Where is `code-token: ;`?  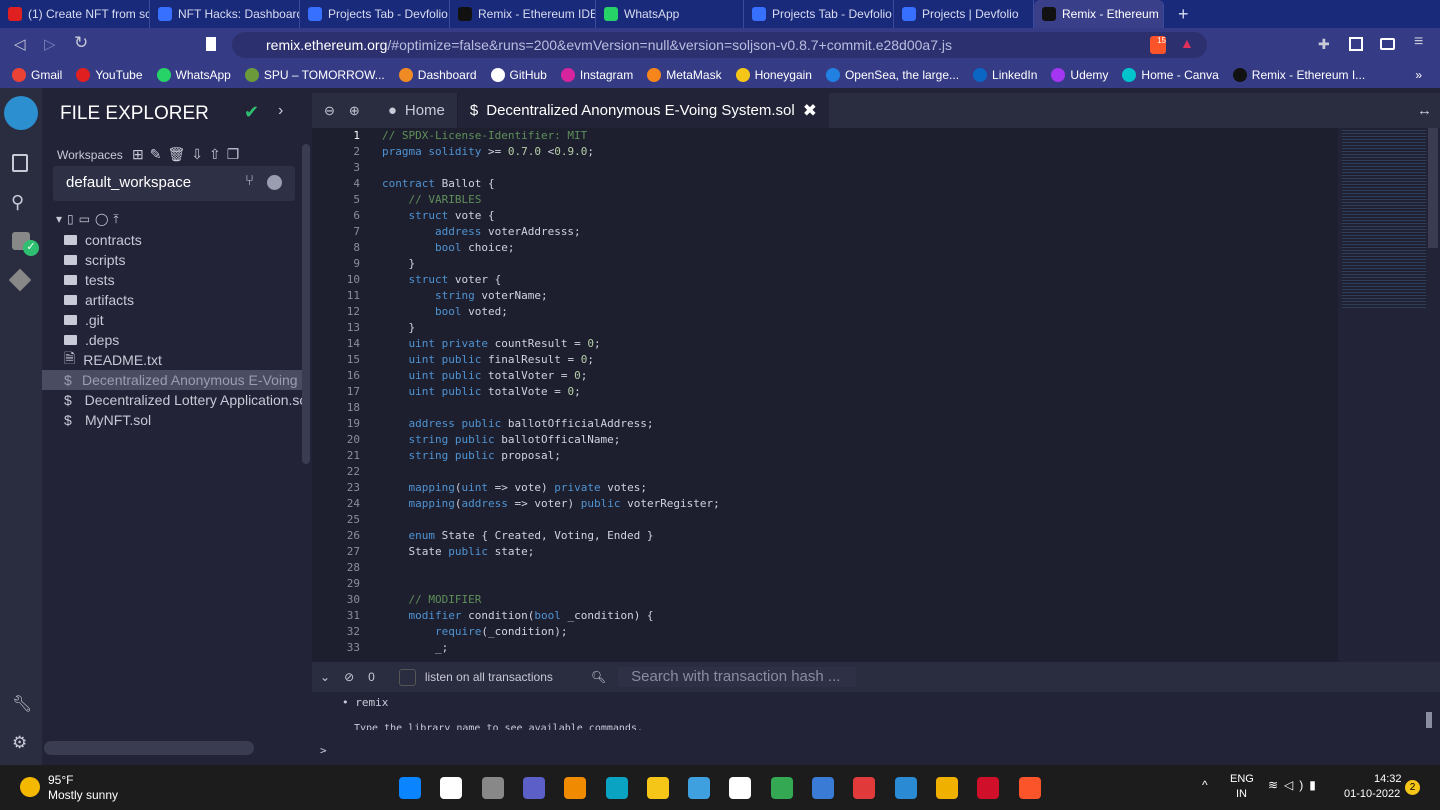 code-token: ; is located at coordinates (597, 343).